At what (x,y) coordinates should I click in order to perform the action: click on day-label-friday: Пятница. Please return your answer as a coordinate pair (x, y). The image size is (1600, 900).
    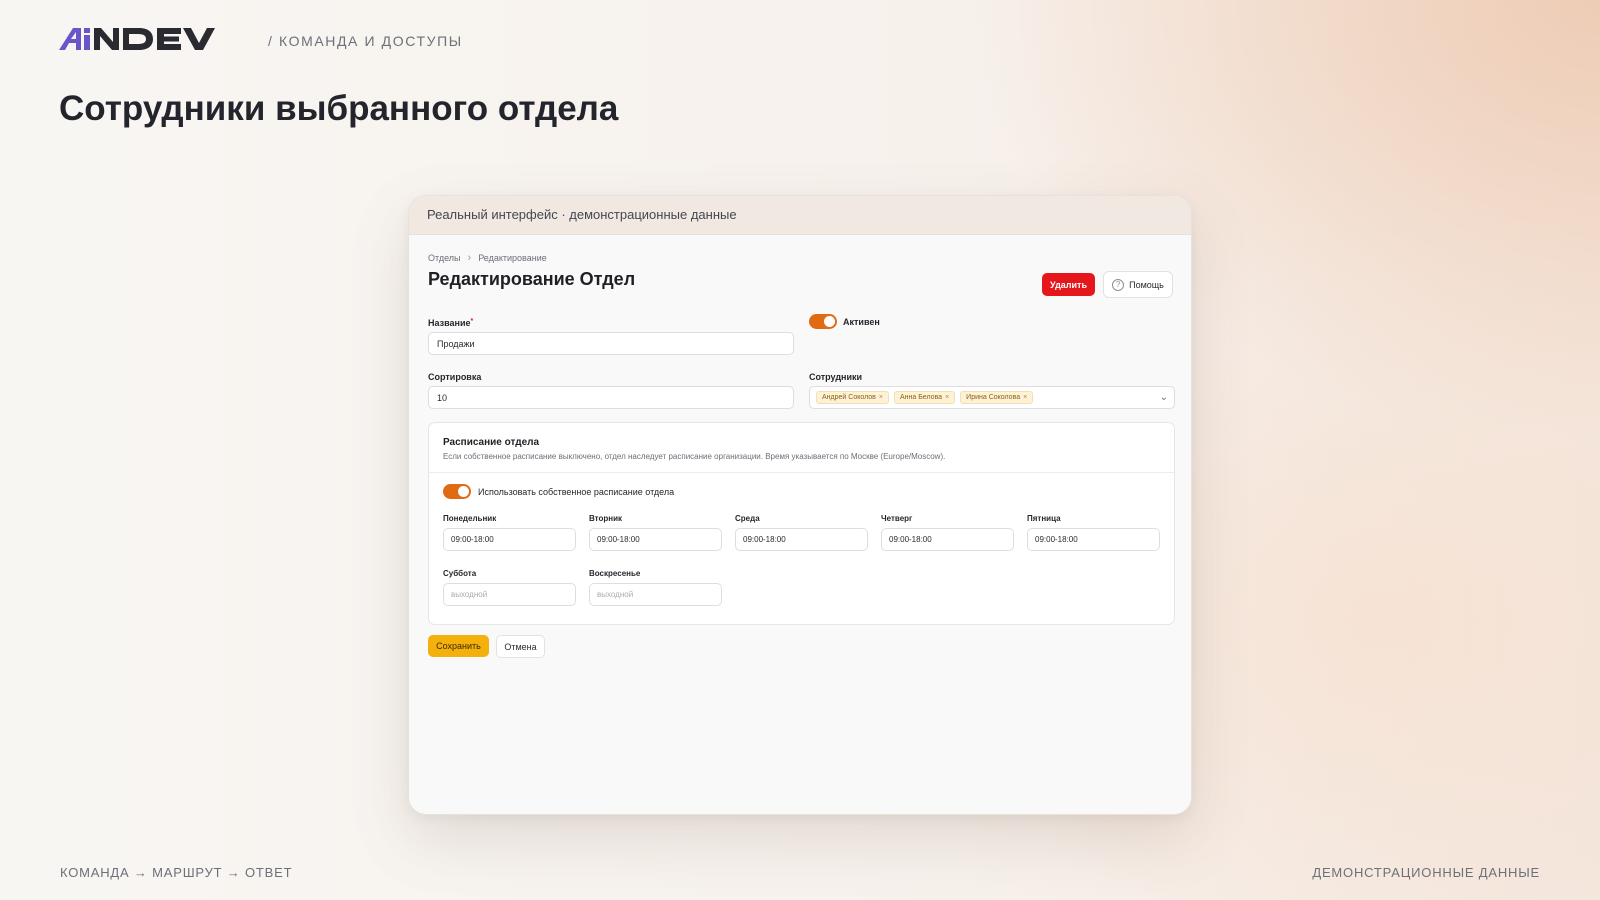
    Looking at the image, I should click on (1044, 518).